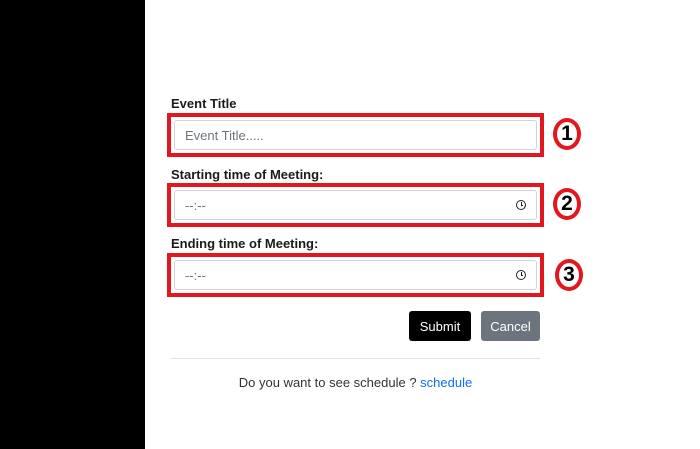 Image resolution: width=700 pixels, height=449 pixels. What do you see at coordinates (195, 205) in the screenshot?
I see `start-time-value: --:--` at bounding box center [195, 205].